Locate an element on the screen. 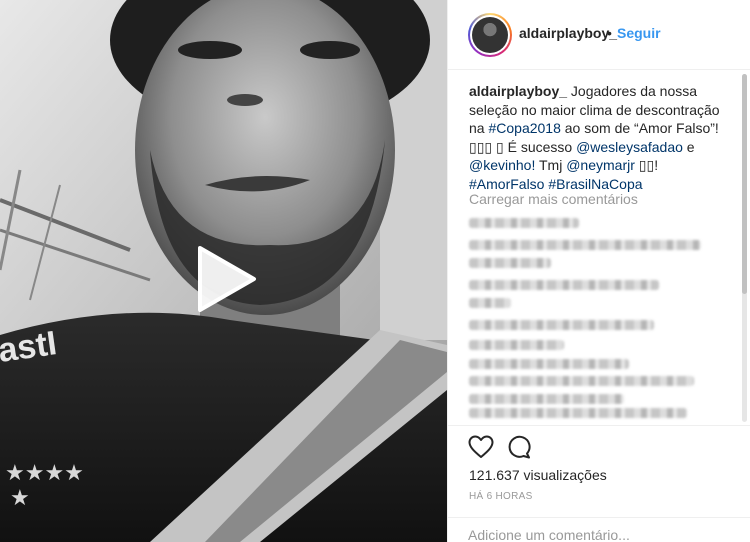  hashtag-link: #AmorFalso is located at coordinates (506, 184).